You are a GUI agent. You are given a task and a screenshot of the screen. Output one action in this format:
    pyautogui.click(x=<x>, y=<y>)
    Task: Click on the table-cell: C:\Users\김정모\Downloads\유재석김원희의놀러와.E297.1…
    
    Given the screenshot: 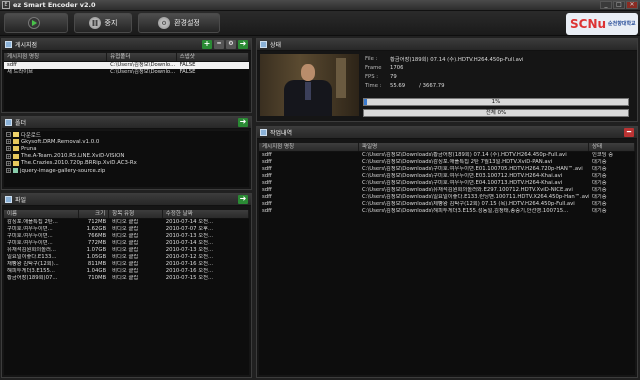 What is the action you would take?
    pyautogui.click(x=467, y=190)
    